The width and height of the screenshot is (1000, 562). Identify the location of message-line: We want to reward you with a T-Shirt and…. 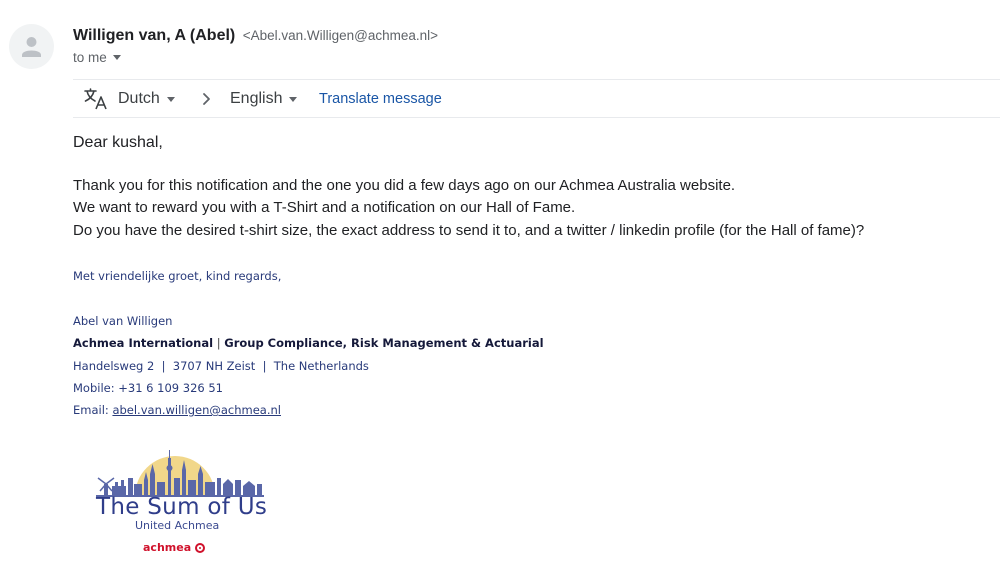
(324, 208).